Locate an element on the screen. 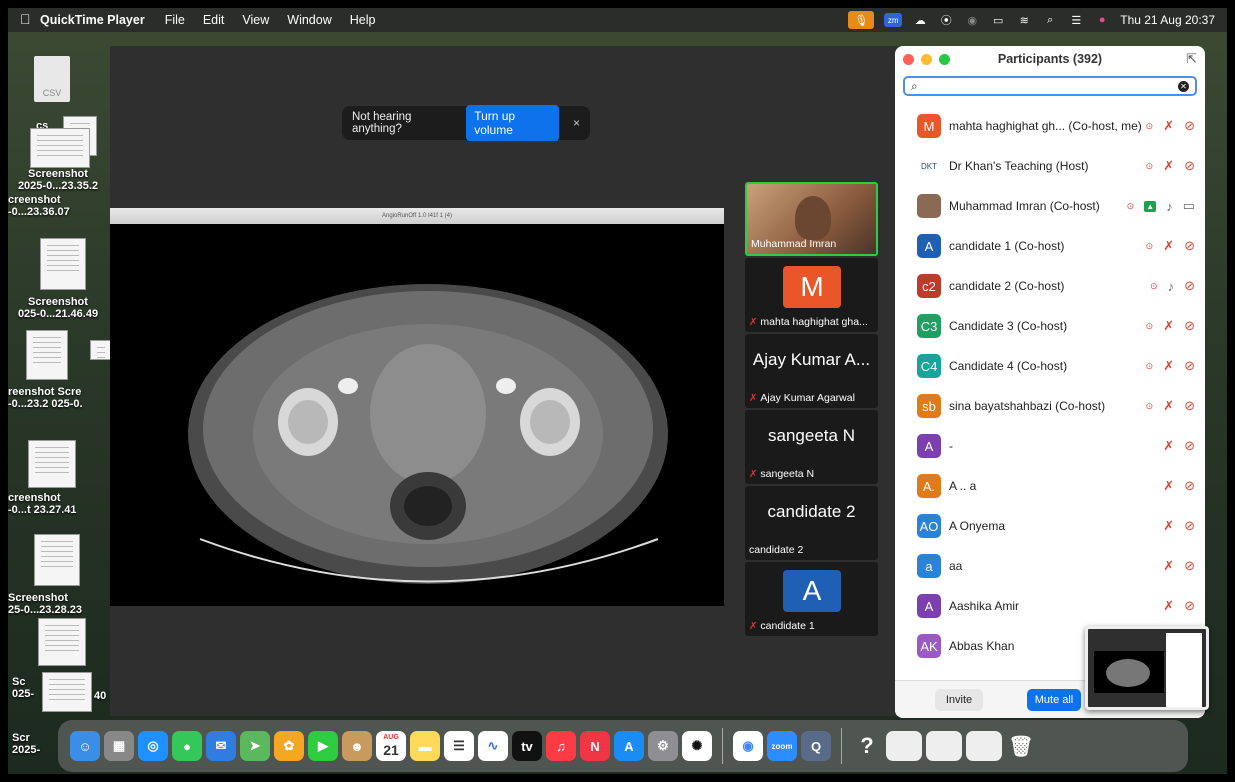  record-icon: ◉ is located at coordinates (972, 20).